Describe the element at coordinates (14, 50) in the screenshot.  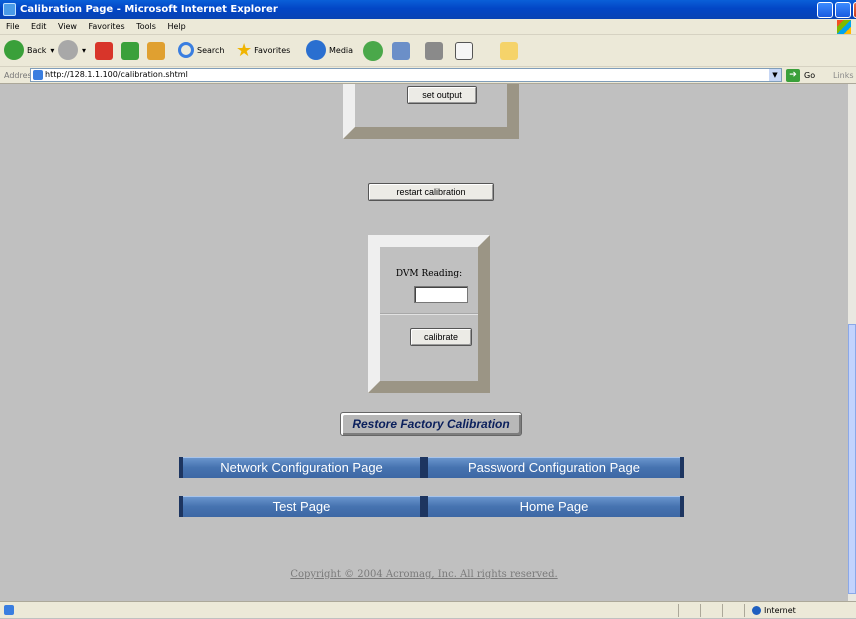
I see `back-arrow-icon` at that location.